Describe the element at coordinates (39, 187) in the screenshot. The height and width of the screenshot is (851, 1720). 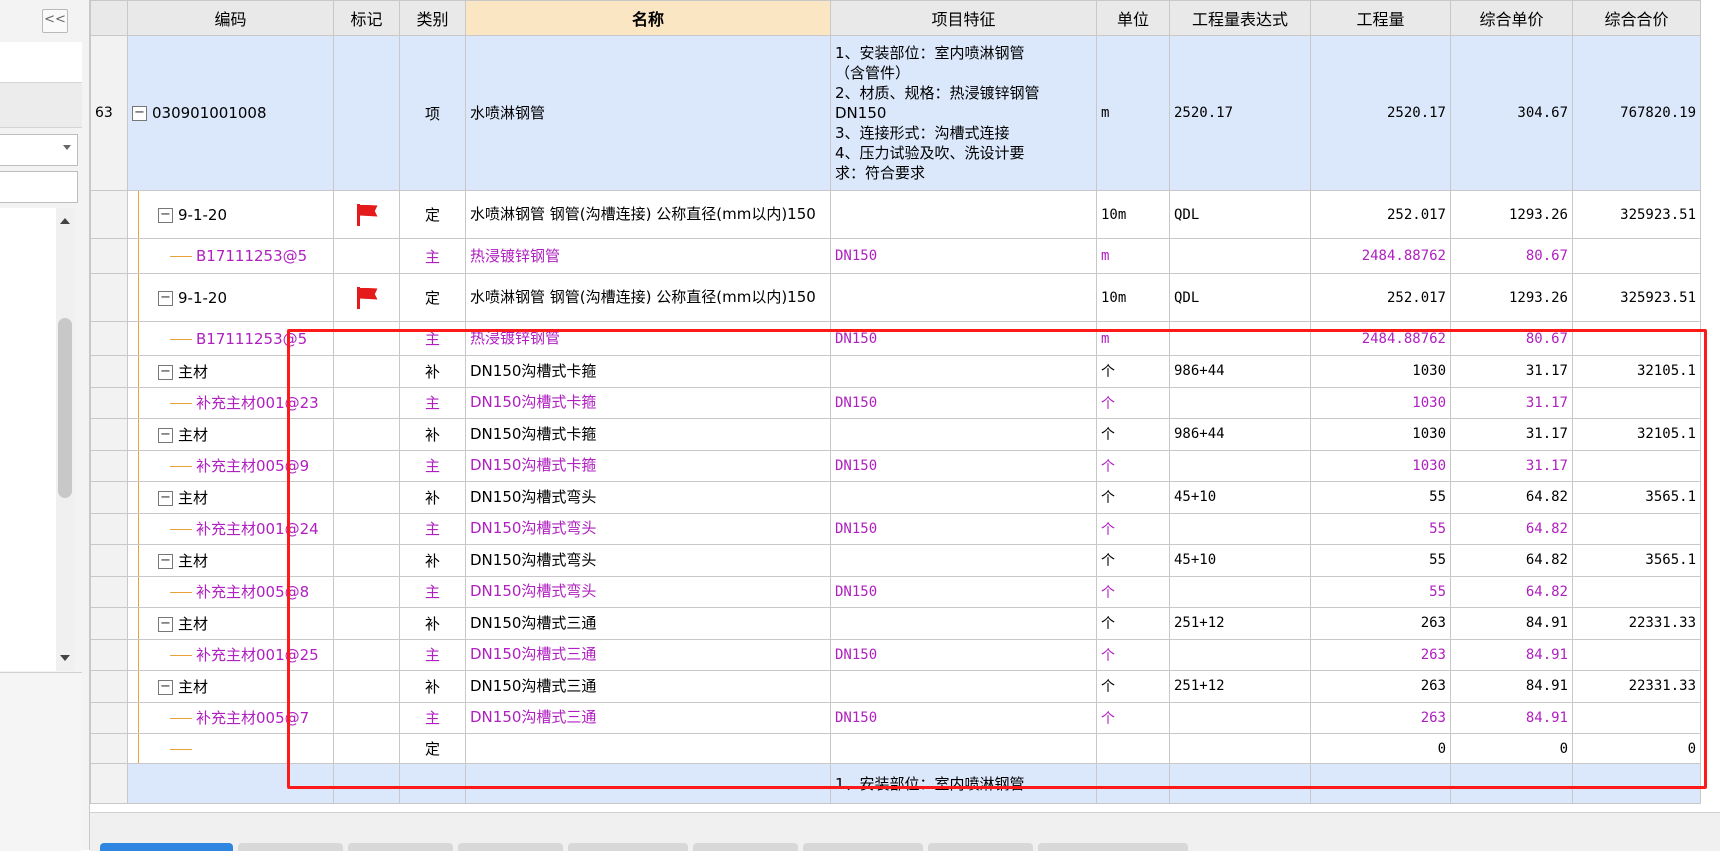
I see `left-panel-search-input` at that location.